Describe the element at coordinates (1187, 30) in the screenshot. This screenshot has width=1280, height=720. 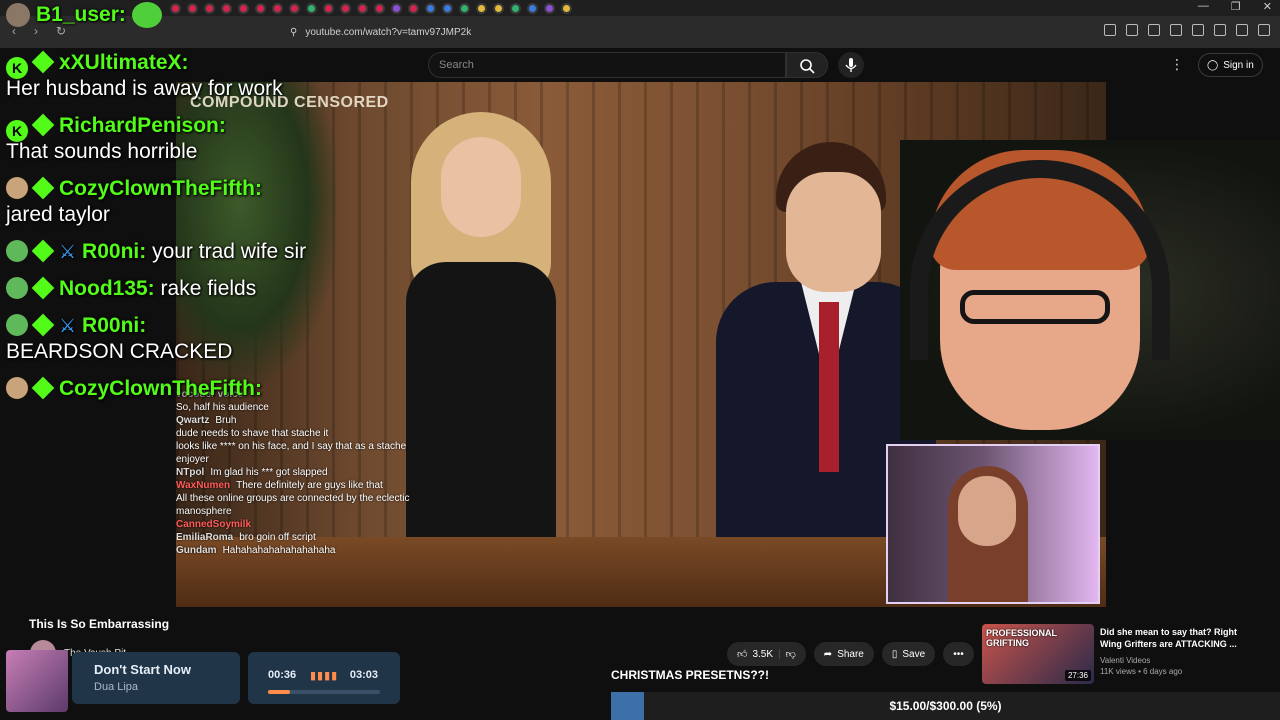
I see `browser-extensions` at that location.